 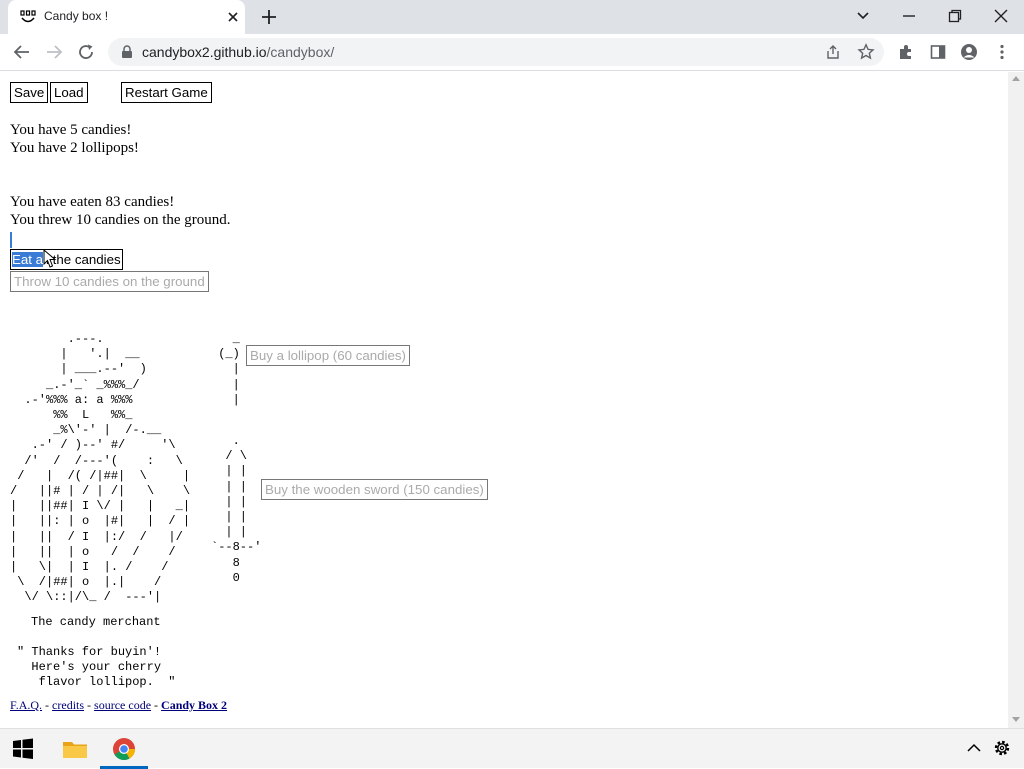 I want to click on side-panel-icon, so click(x=938, y=52).